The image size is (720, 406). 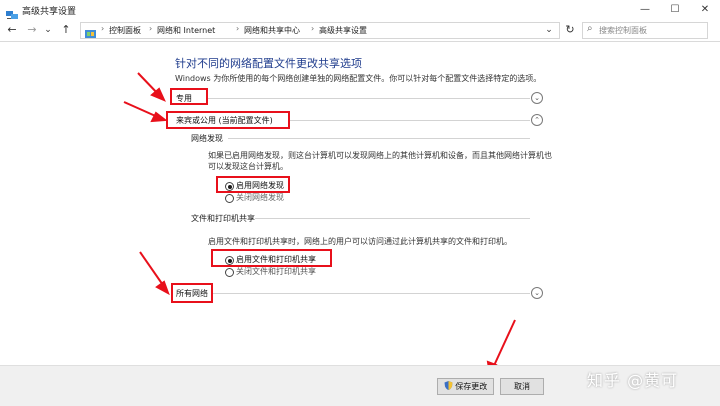 I want to click on save-button: 保存更改, so click(x=465, y=386).